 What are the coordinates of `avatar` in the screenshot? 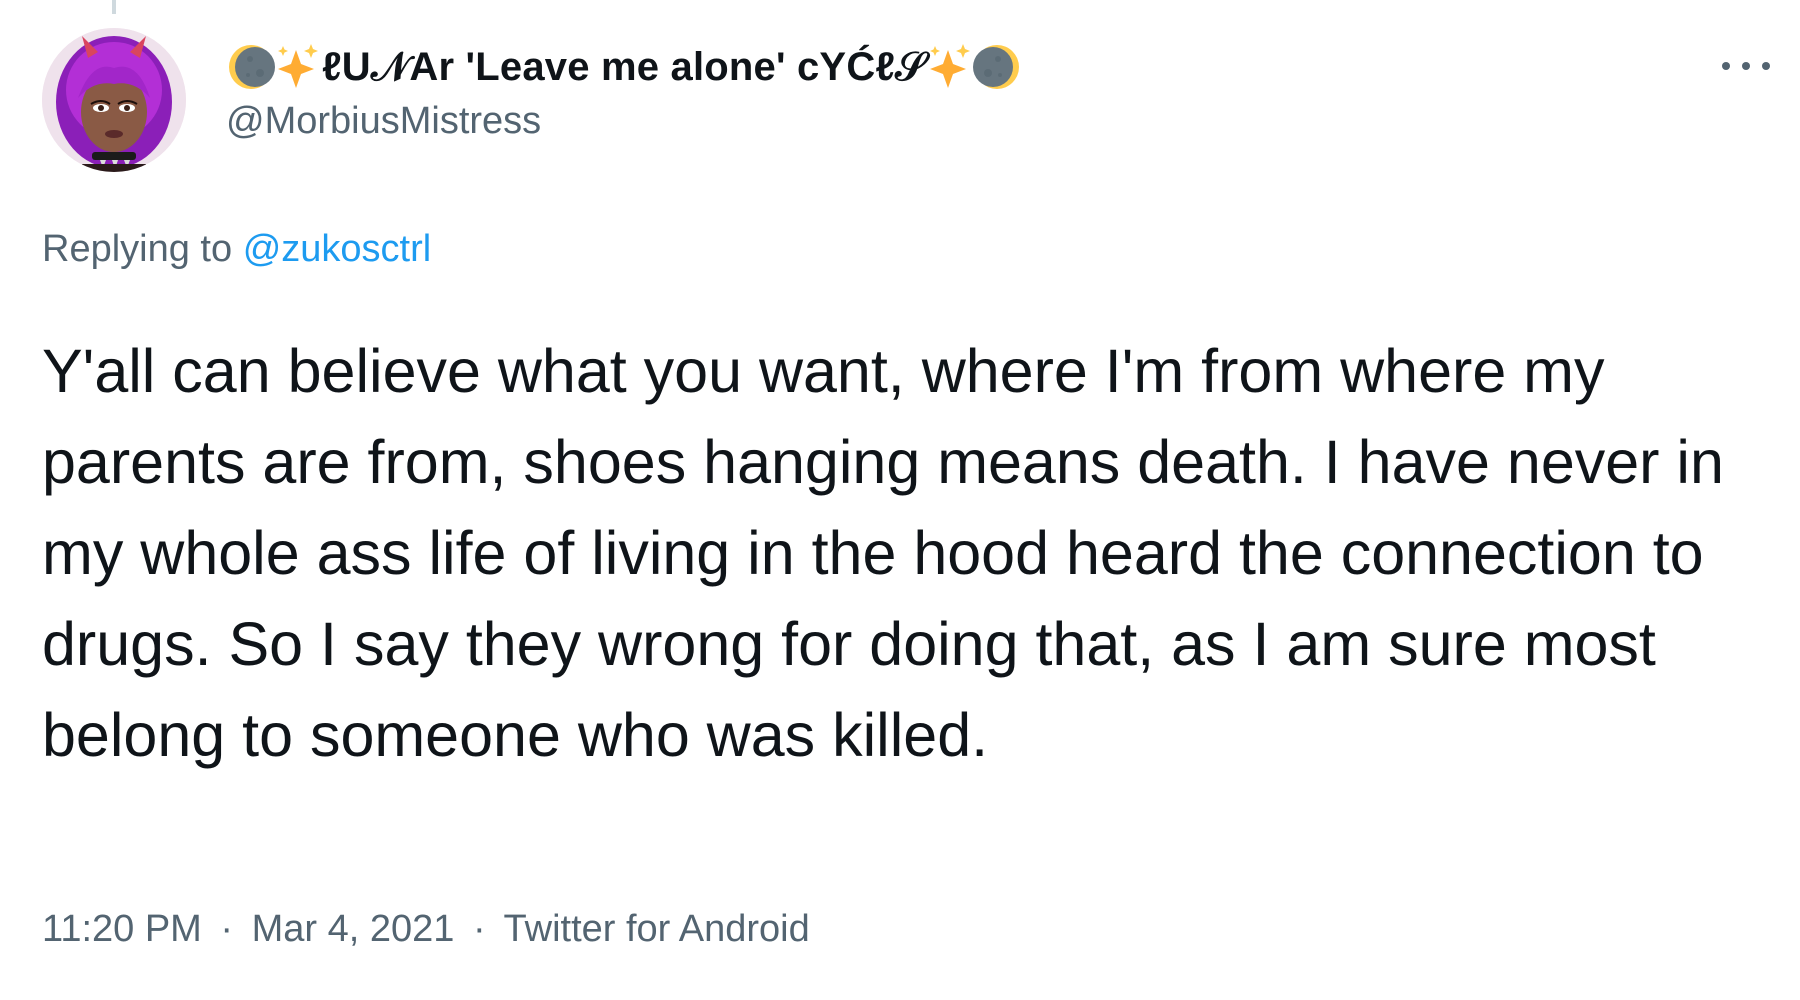 It's located at (114, 100).